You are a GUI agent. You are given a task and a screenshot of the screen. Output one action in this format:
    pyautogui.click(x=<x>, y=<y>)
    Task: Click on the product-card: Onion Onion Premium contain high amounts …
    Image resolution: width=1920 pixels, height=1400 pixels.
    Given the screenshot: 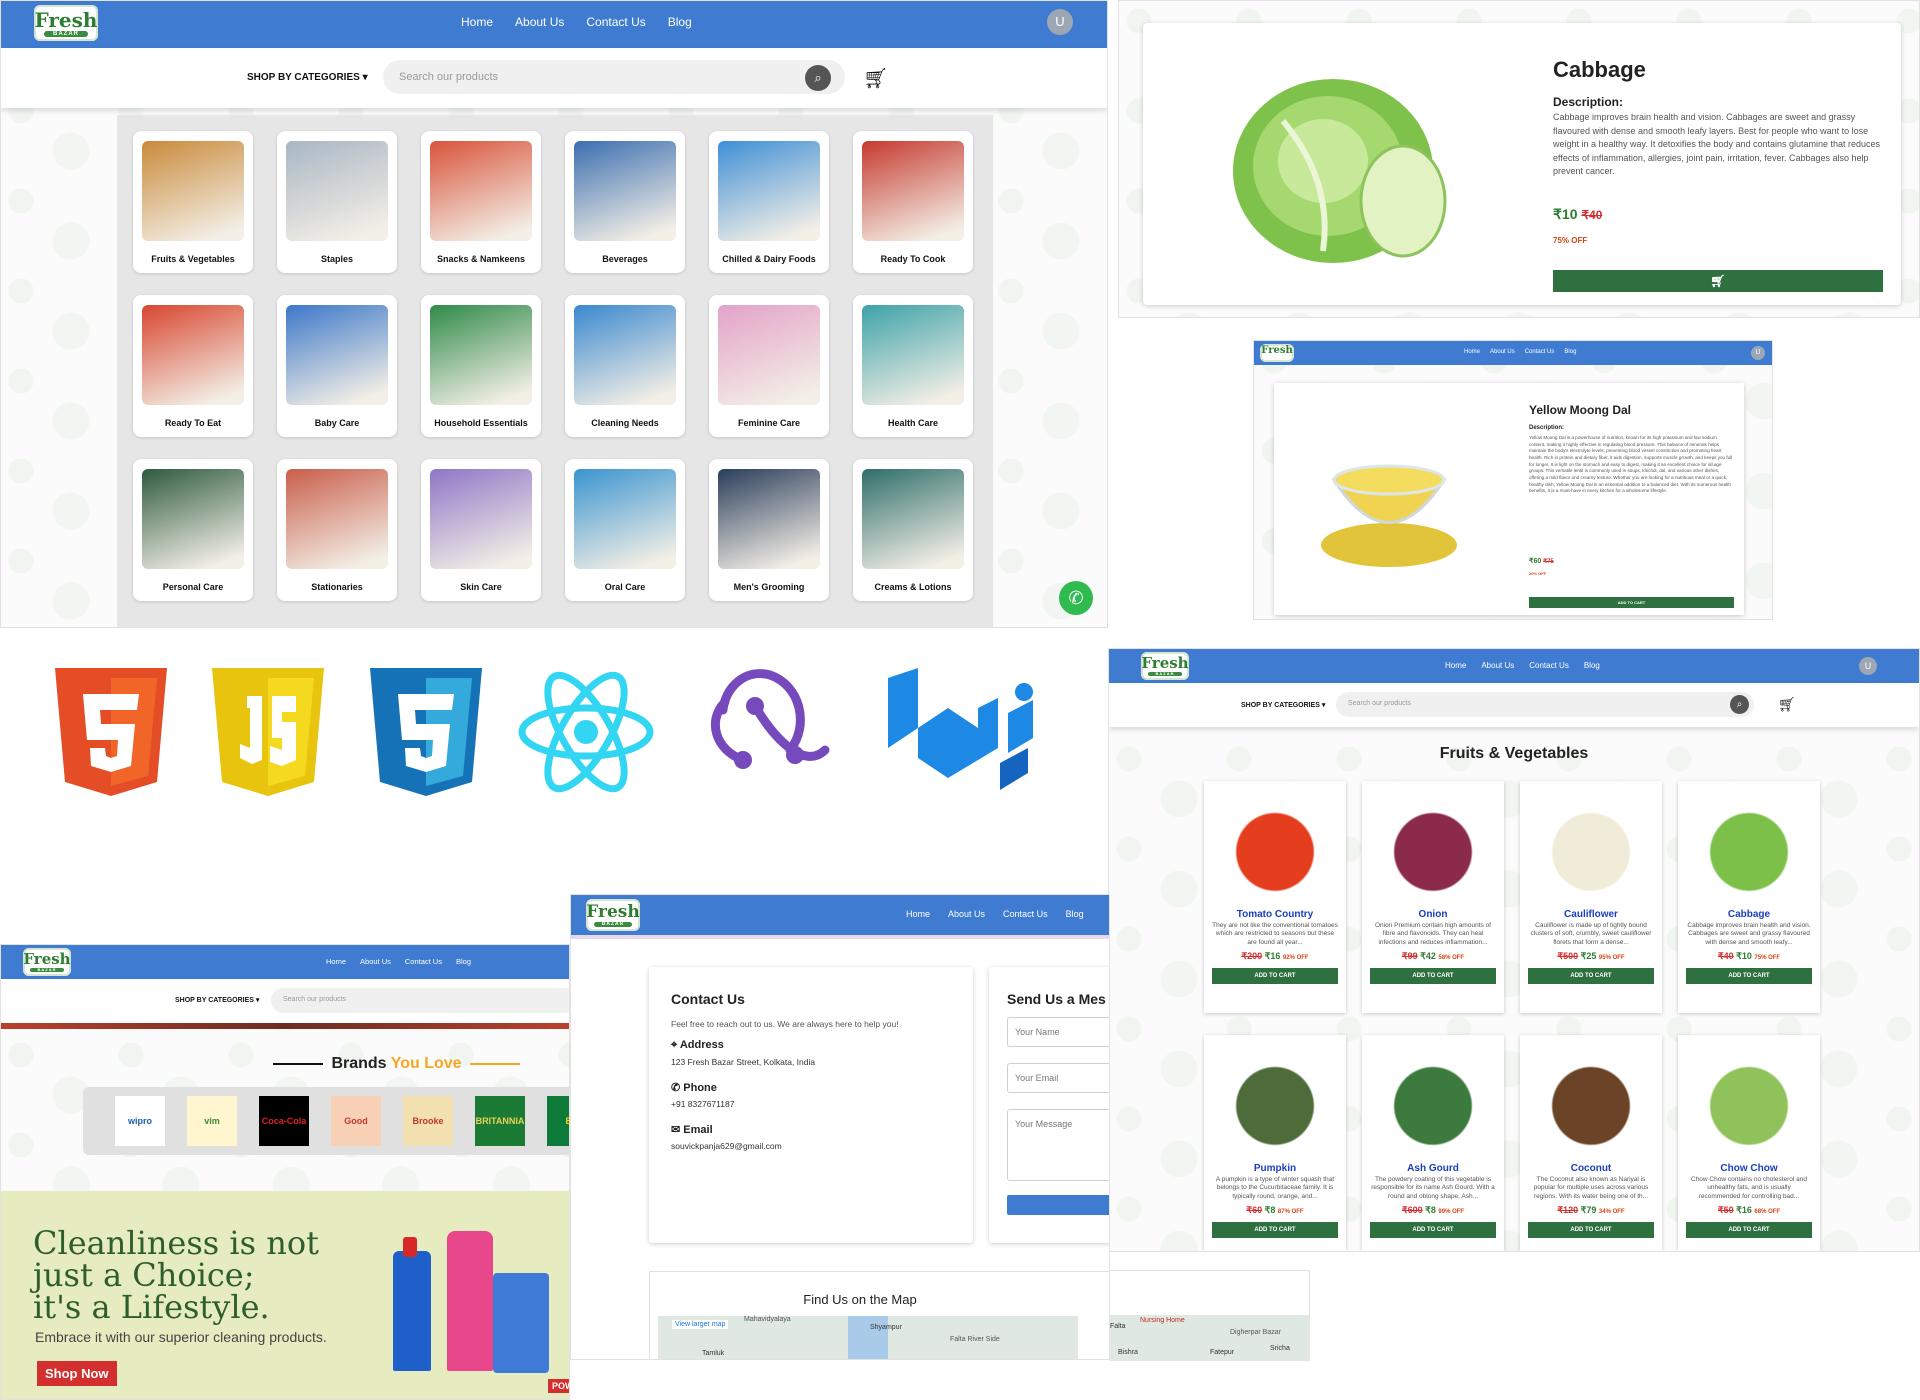 What is the action you would take?
    pyautogui.click(x=1433, y=897)
    